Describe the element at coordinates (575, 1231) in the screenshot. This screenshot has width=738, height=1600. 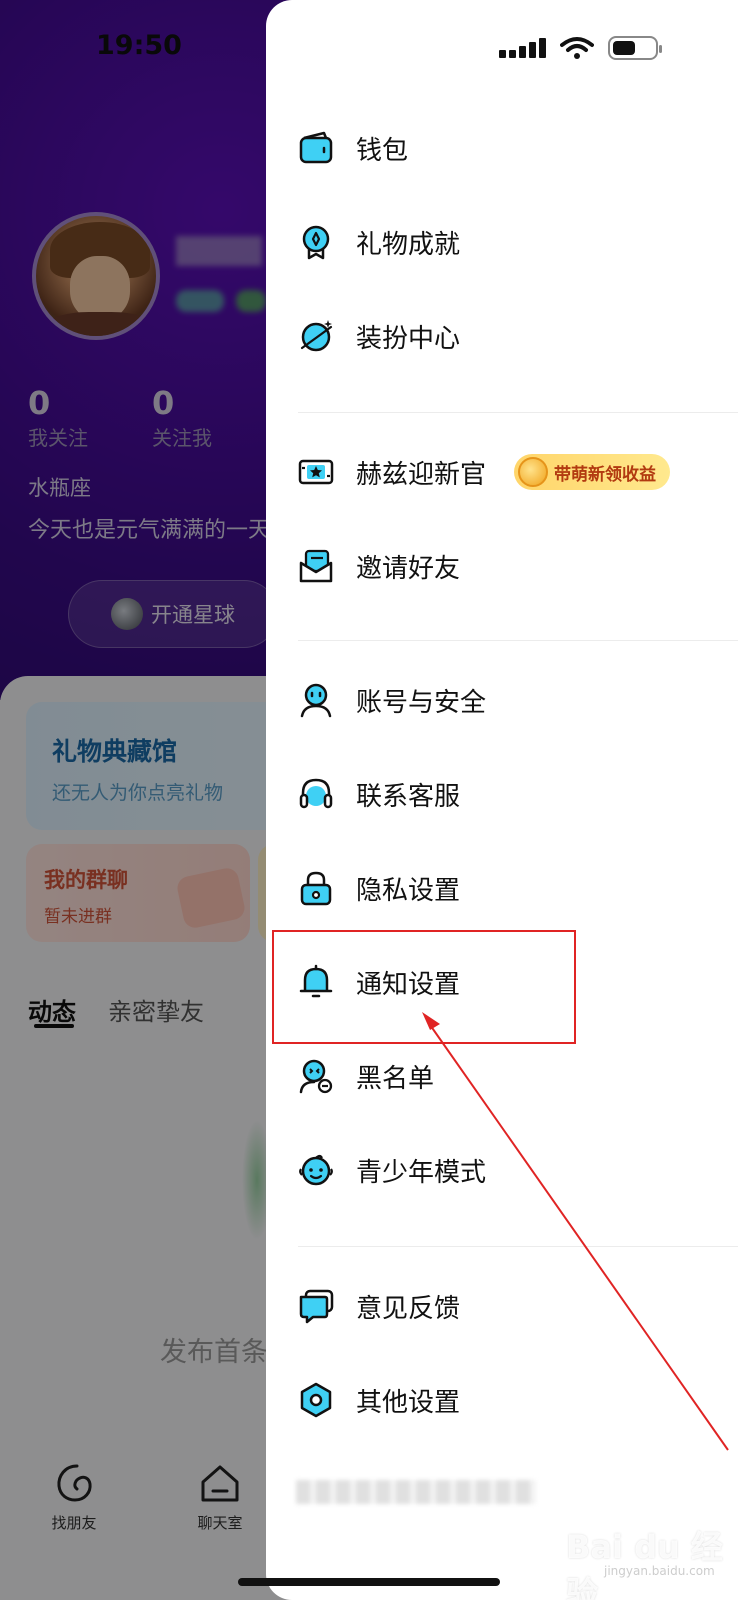
I see `annotation-arrow` at that location.